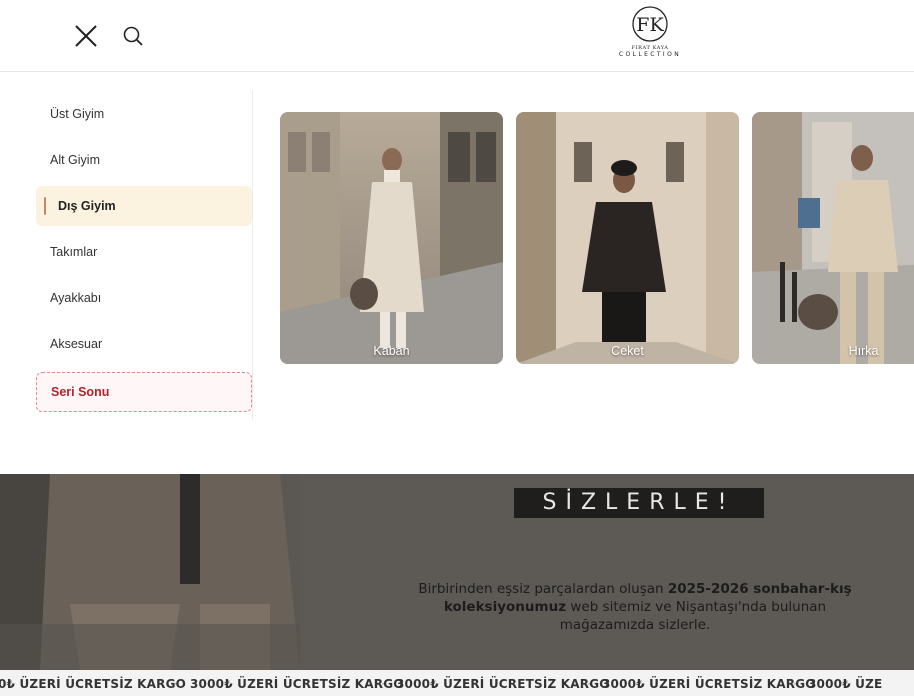 The width and height of the screenshot is (914, 696). I want to click on category-label: Takımlar, so click(74, 252).